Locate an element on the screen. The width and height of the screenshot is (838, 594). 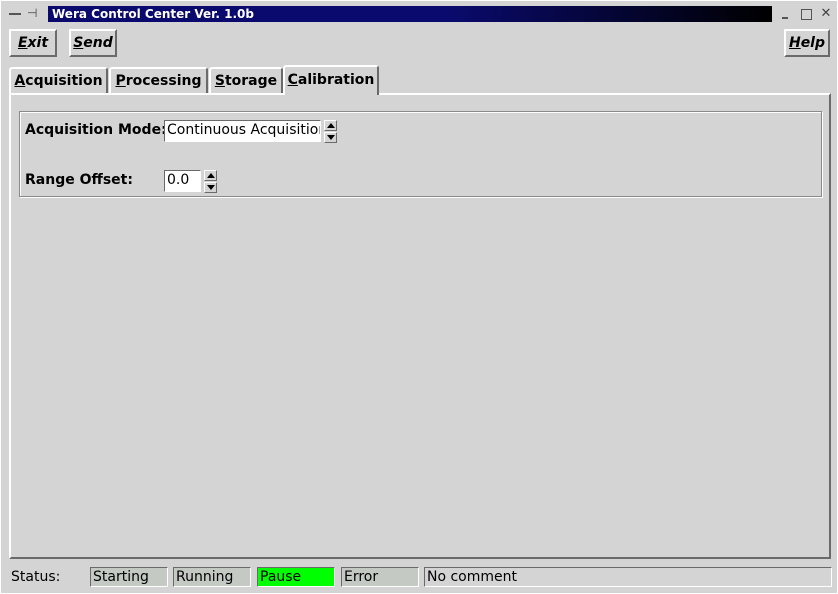
status-running: Running is located at coordinates (212, 577).